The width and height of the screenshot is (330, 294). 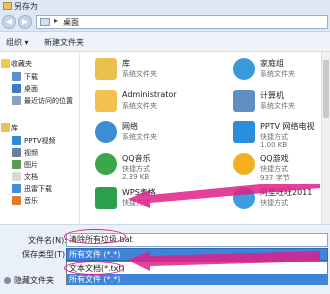 What do you see at coordinates (29, 280) in the screenshot?
I see `hide-folders-toggle: 隐藏文件夹` at bounding box center [29, 280].